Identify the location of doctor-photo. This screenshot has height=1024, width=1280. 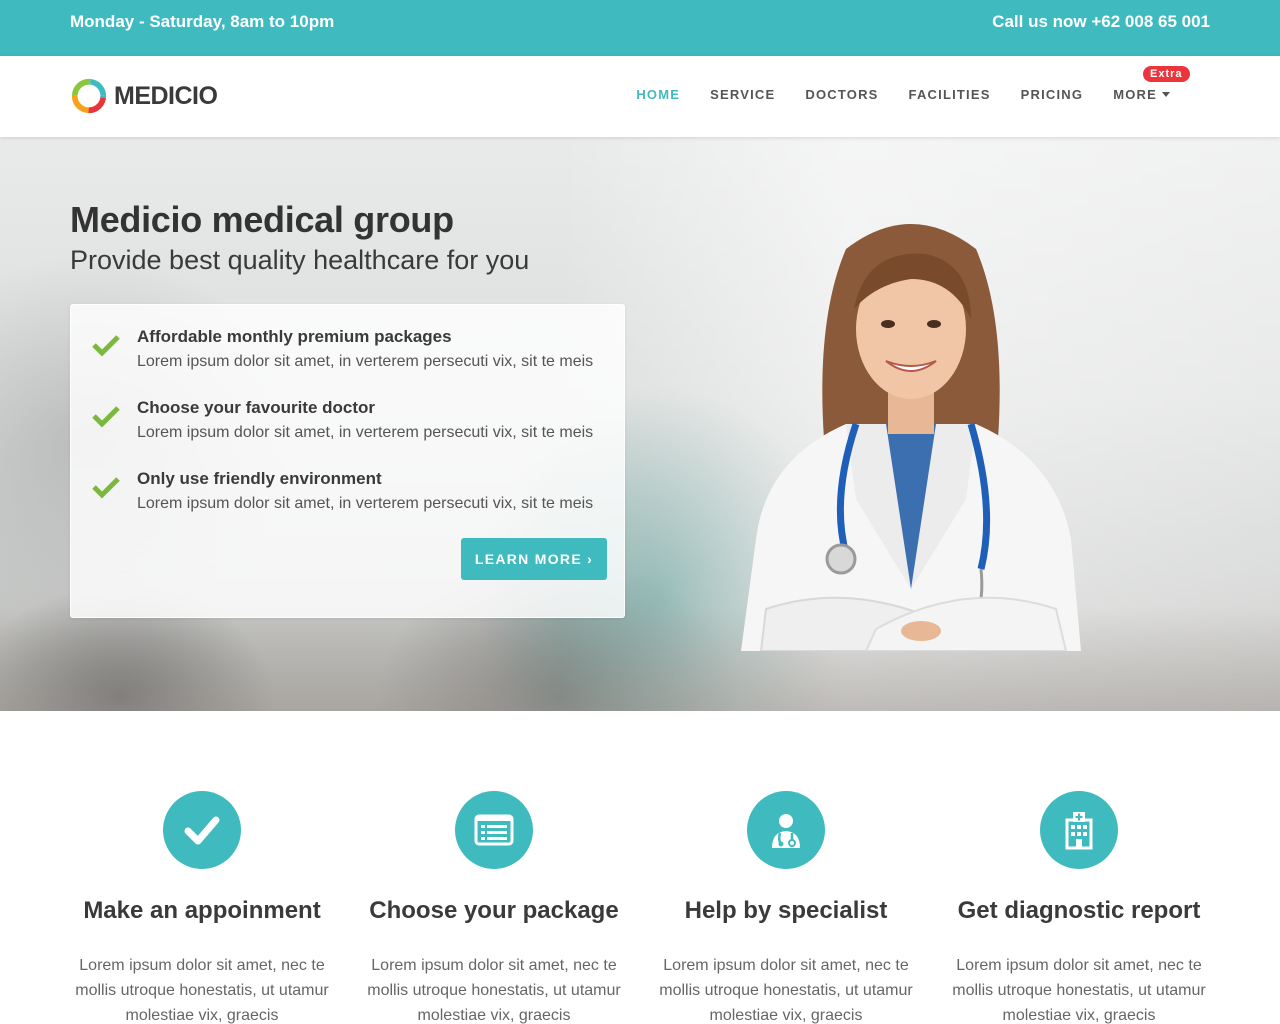
(911, 437).